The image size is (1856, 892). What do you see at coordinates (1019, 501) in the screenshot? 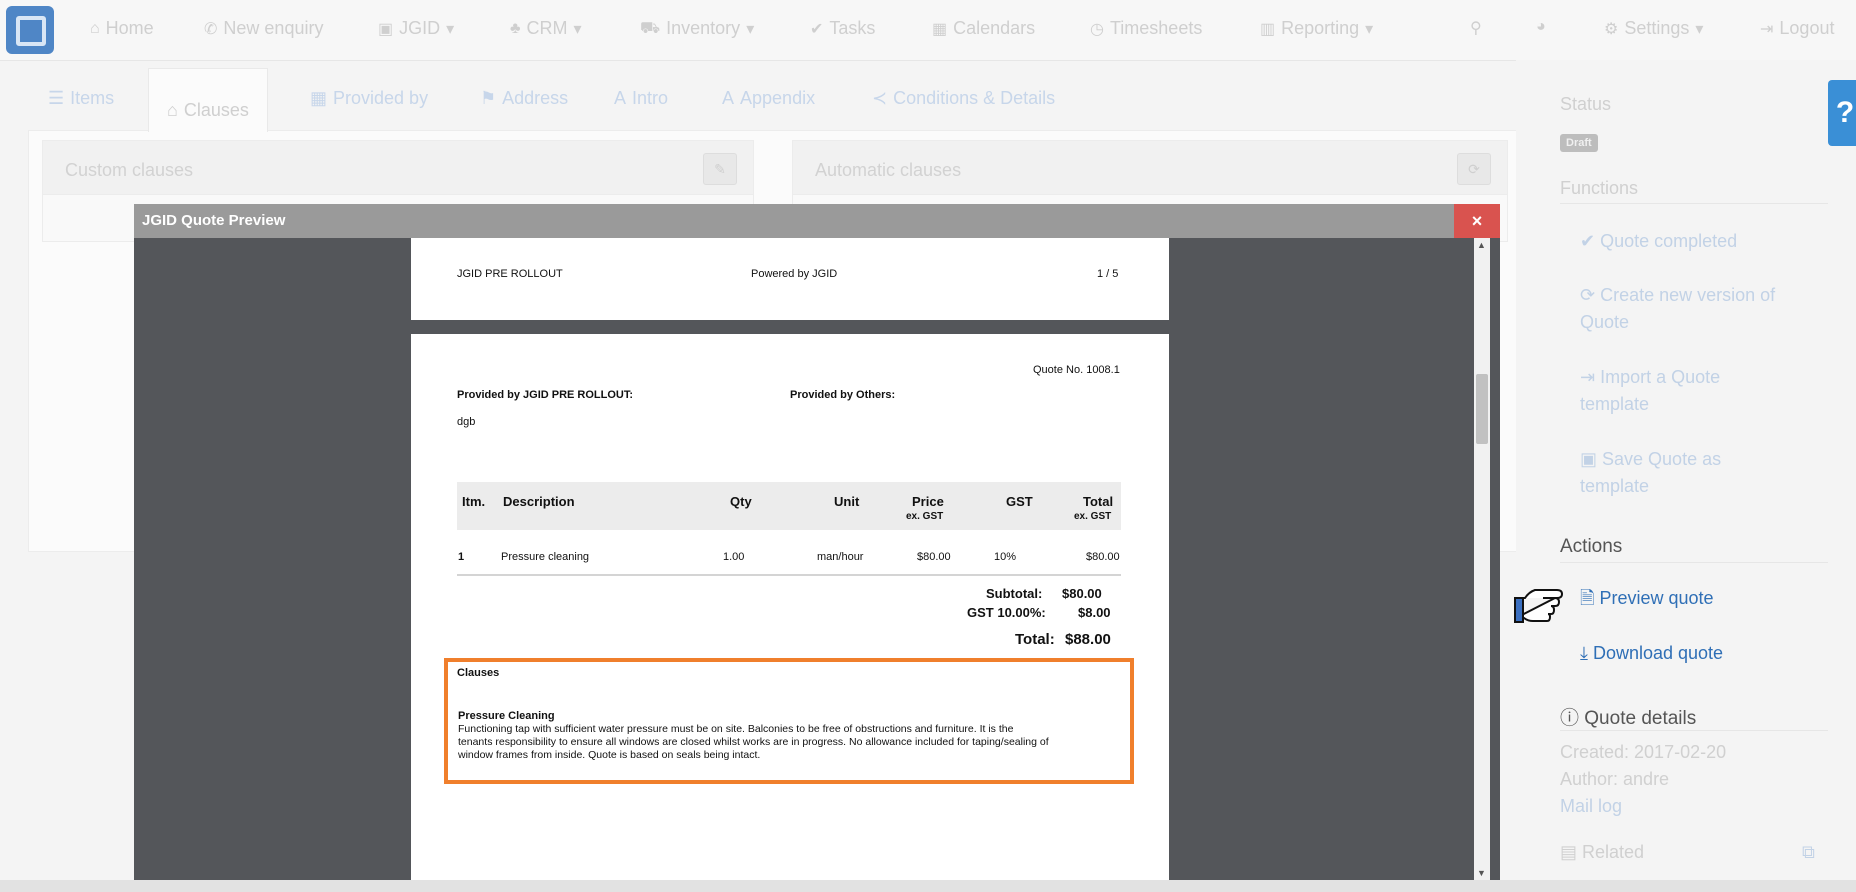
I see `col-gst: GST` at bounding box center [1019, 501].